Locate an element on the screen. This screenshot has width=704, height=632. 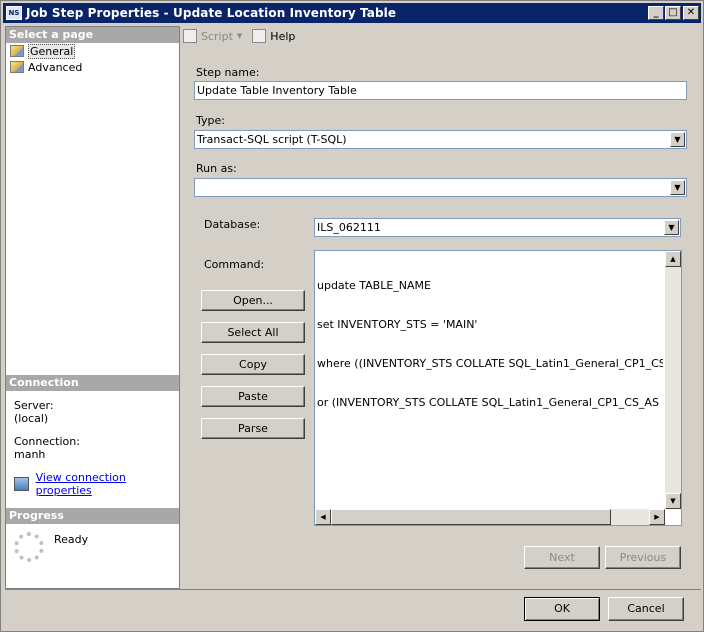
script-button: Script ▼ is located at coordinates (212, 36).